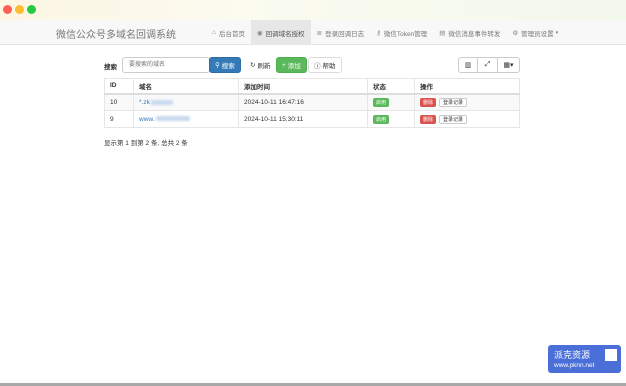  Describe the element at coordinates (378, 33) in the screenshot. I see `key-icon: ⚷` at that location.